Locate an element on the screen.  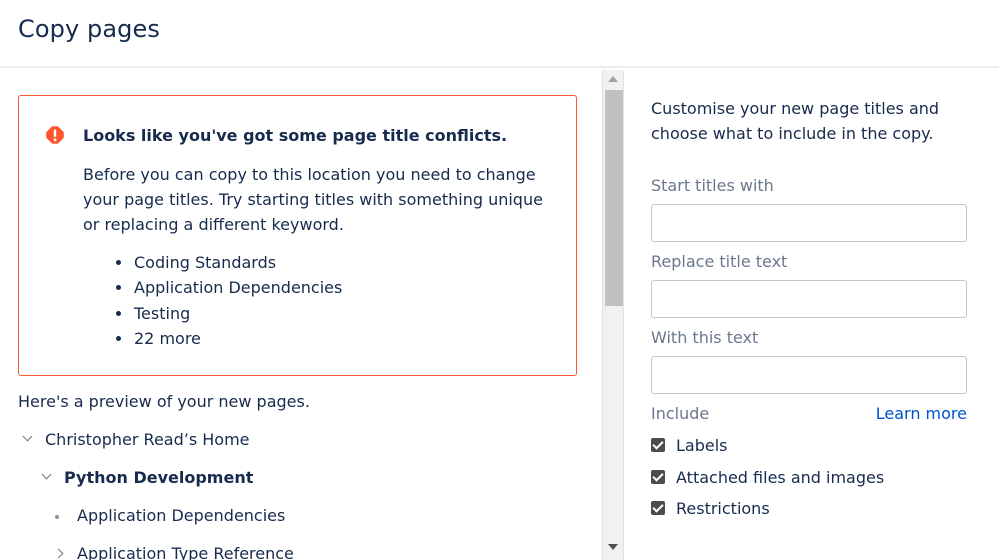
dialog-title: Copy pages is located at coordinates (89, 29).